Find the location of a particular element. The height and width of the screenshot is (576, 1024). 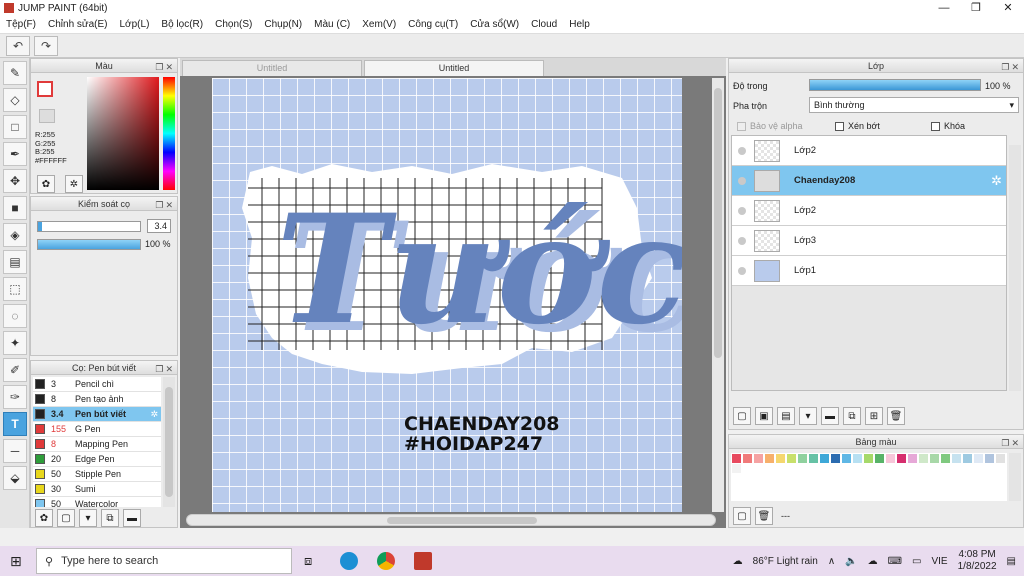

magic-wand-tool-icon: ✦ is located at coordinates (15, 343).